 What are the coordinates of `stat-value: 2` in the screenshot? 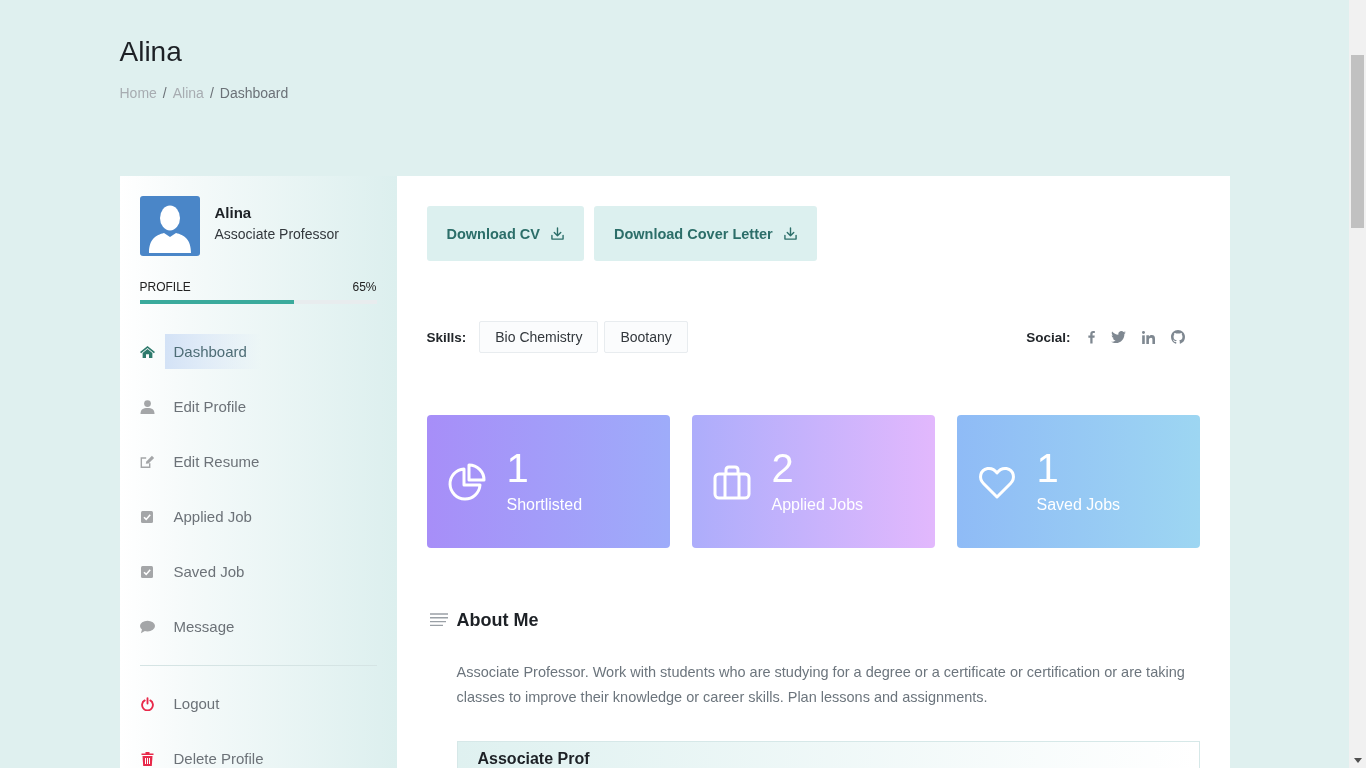 It's located at (783, 468).